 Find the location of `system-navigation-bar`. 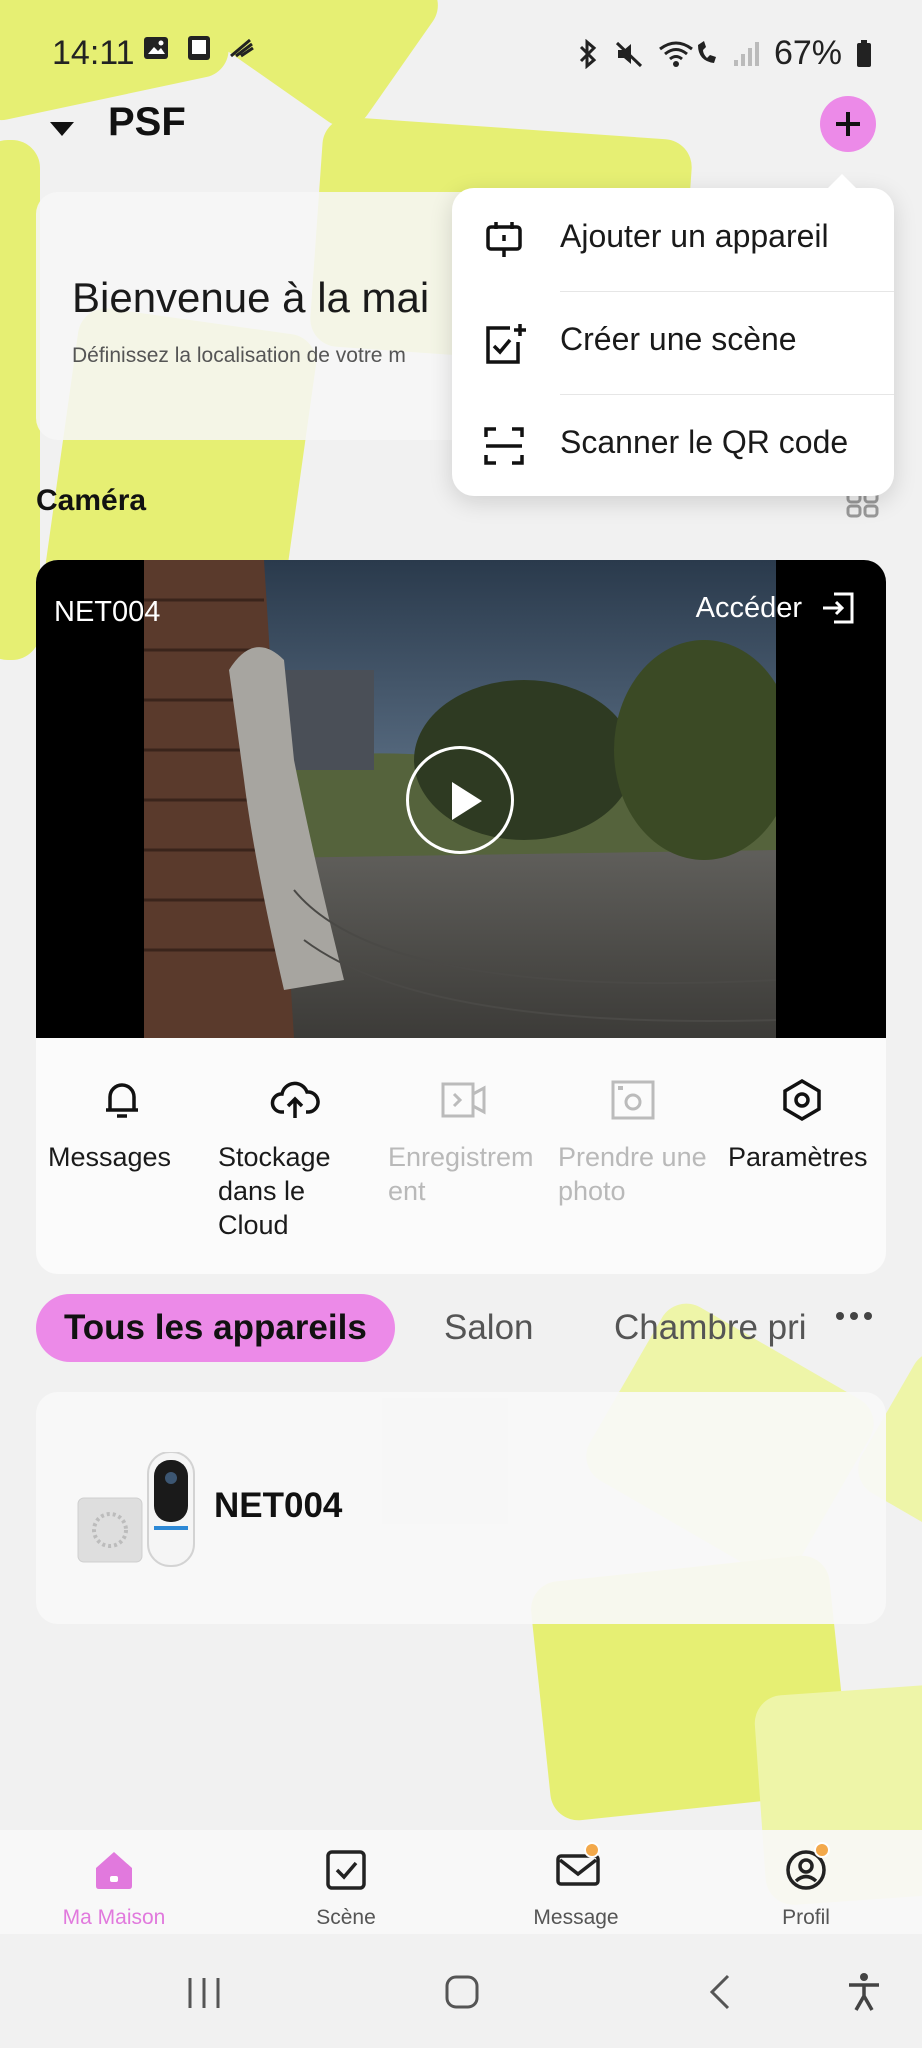

system-navigation-bar is located at coordinates (461, 1992).